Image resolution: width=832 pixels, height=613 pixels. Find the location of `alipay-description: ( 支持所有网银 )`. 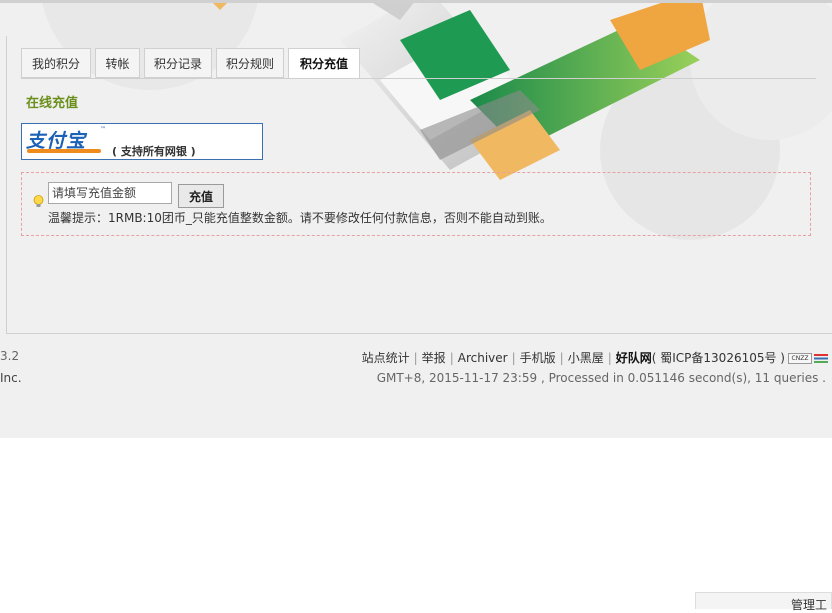

alipay-description: ( 支持所有网银 ) is located at coordinates (154, 151).